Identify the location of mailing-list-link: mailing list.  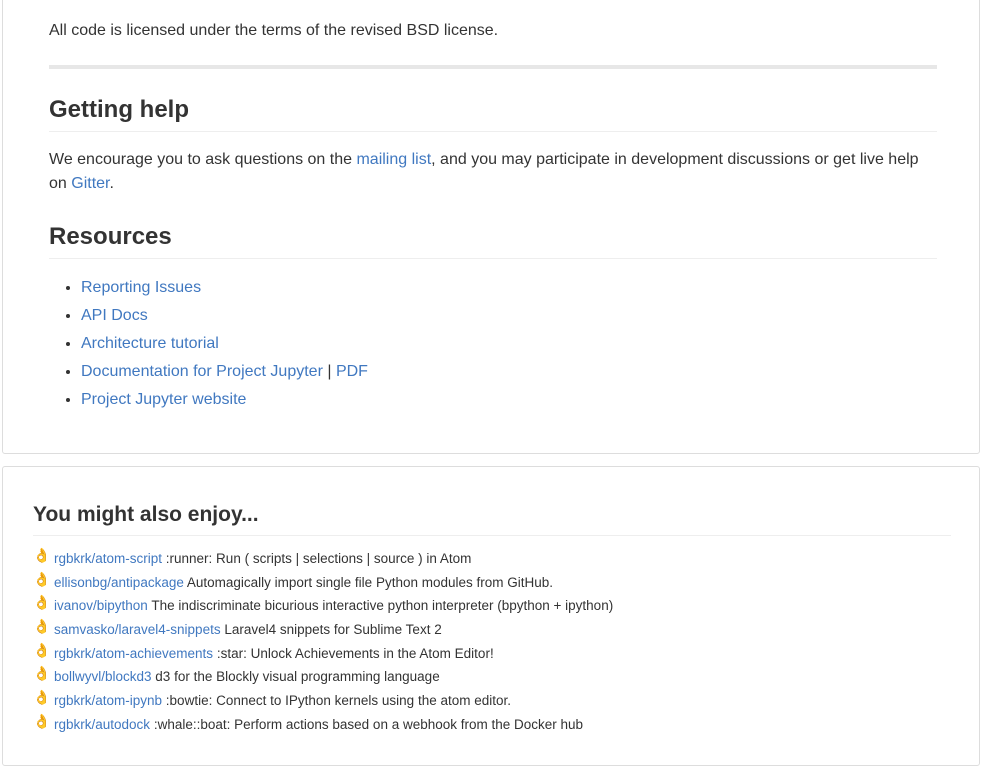
(393, 159).